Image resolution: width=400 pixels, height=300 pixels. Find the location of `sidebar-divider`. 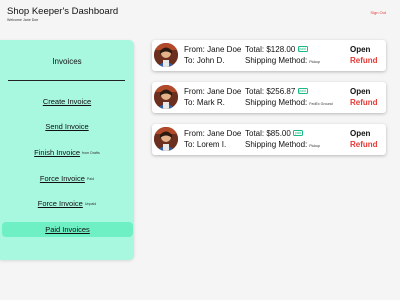

sidebar-divider is located at coordinates (66, 80).